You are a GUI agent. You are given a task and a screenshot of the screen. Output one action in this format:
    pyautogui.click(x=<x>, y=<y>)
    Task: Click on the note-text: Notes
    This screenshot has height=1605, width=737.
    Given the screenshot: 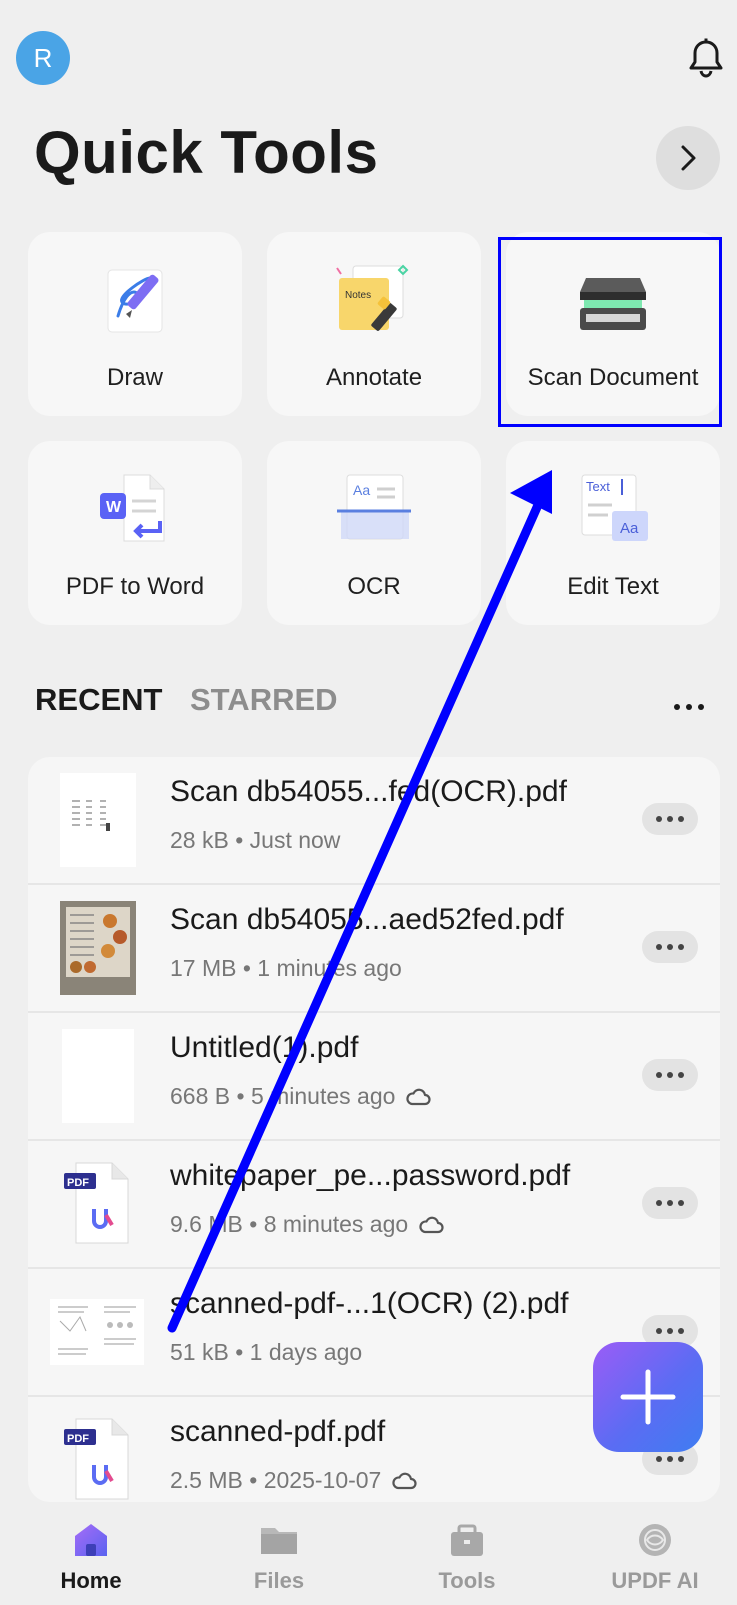 What is the action you would take?
    pyautogui.click(x=358, y=295)
    